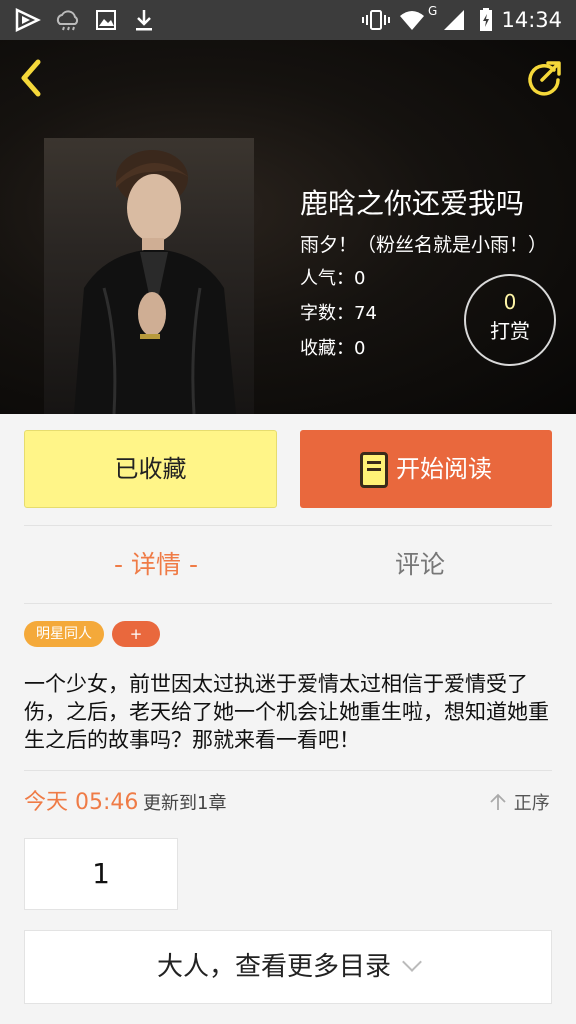  What do you see at coordinates (510, 331) in the screenshot?
I see `reward-label: 打赏` at bounding box center [510, 331].